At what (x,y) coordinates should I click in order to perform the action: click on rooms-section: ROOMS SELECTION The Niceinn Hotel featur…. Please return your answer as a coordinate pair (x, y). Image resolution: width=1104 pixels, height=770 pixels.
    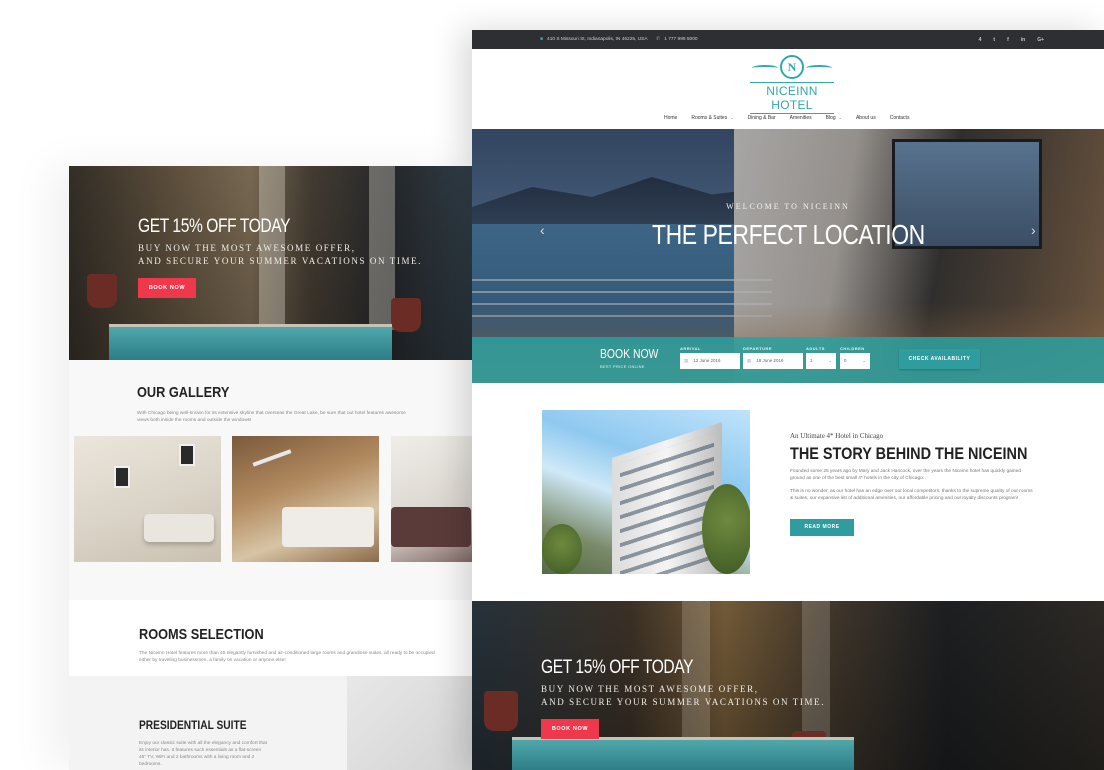
    Looking at the image, I should click on (270, 685).